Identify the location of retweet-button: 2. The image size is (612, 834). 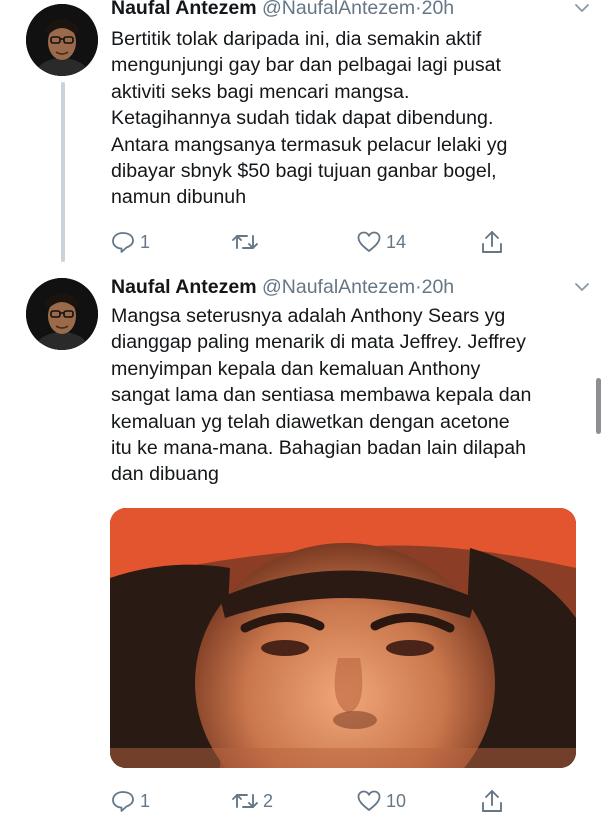
(252, 801).